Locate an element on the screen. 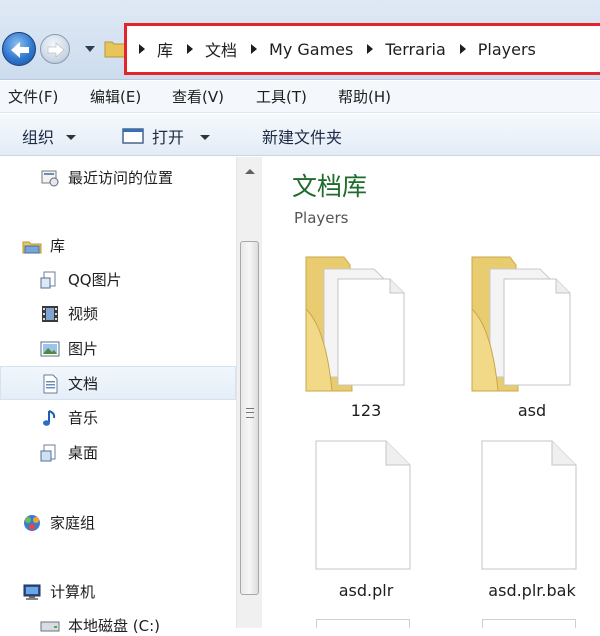 This screenshot has width=600, height=636. menu-file: 文件(F) is located at coordinates (41, 96).